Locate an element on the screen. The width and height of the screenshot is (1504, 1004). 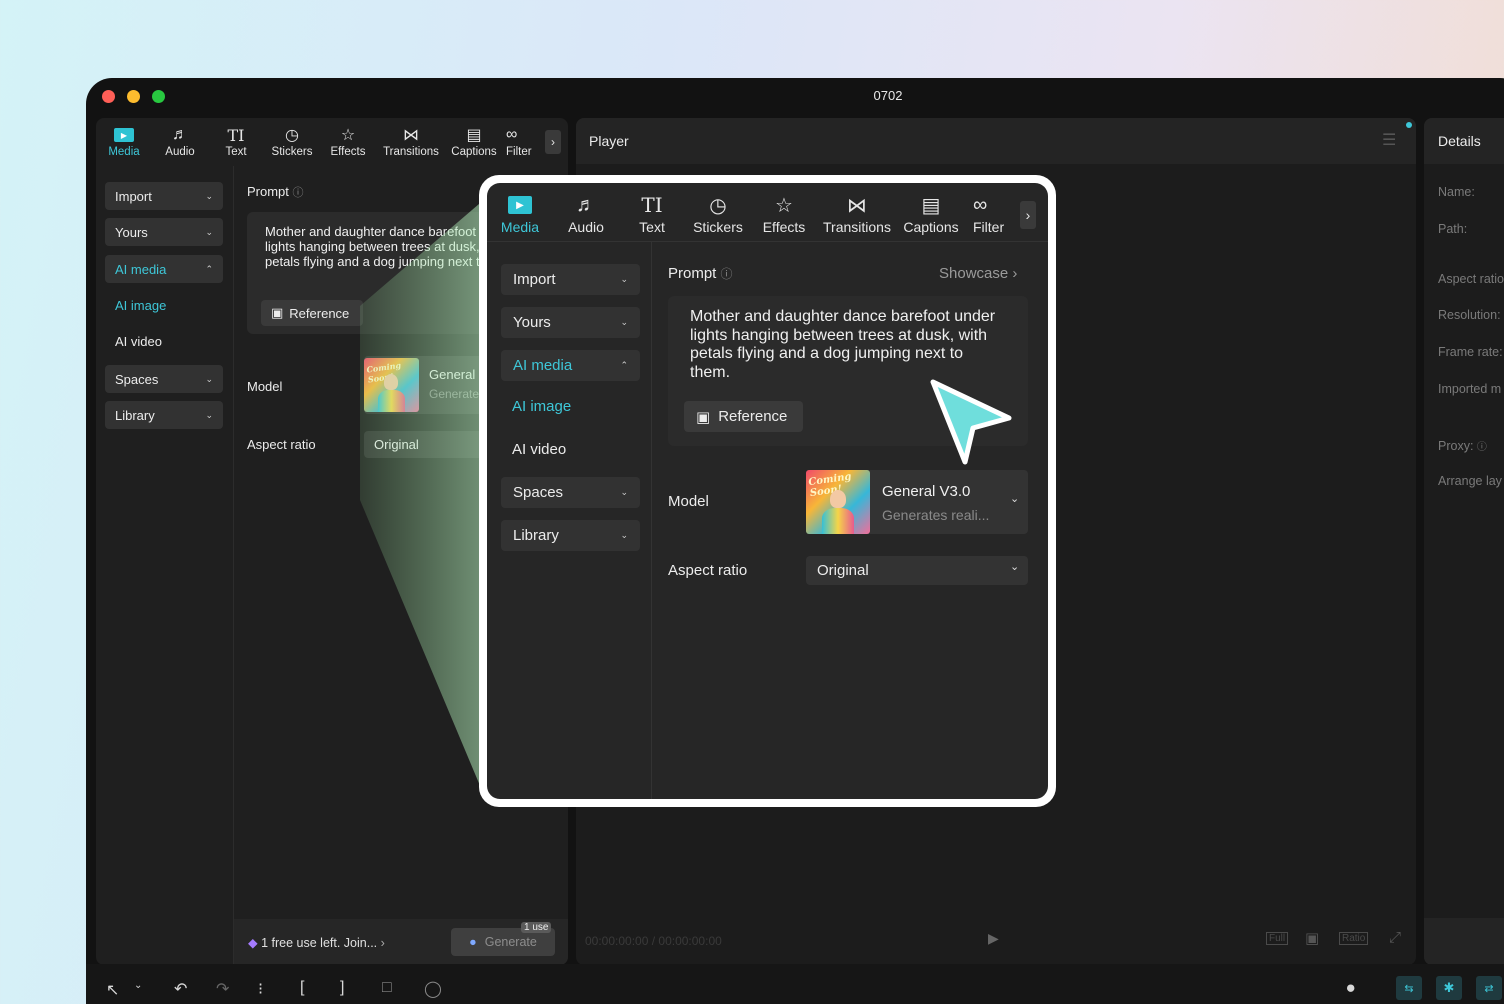
snap-icon: ✱ is located at coordinates (1449, 988).